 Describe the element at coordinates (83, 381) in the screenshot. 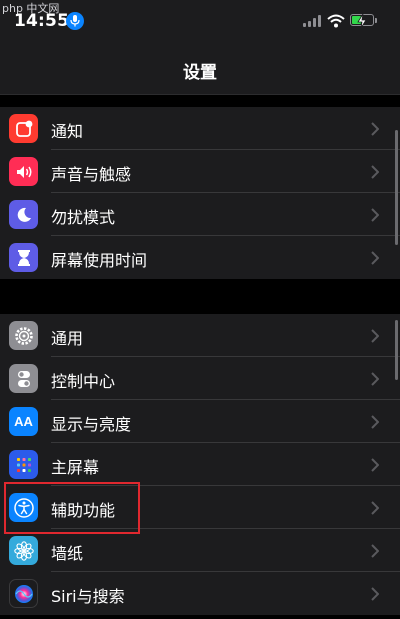

I see `row-label: 控制中心` at that location.